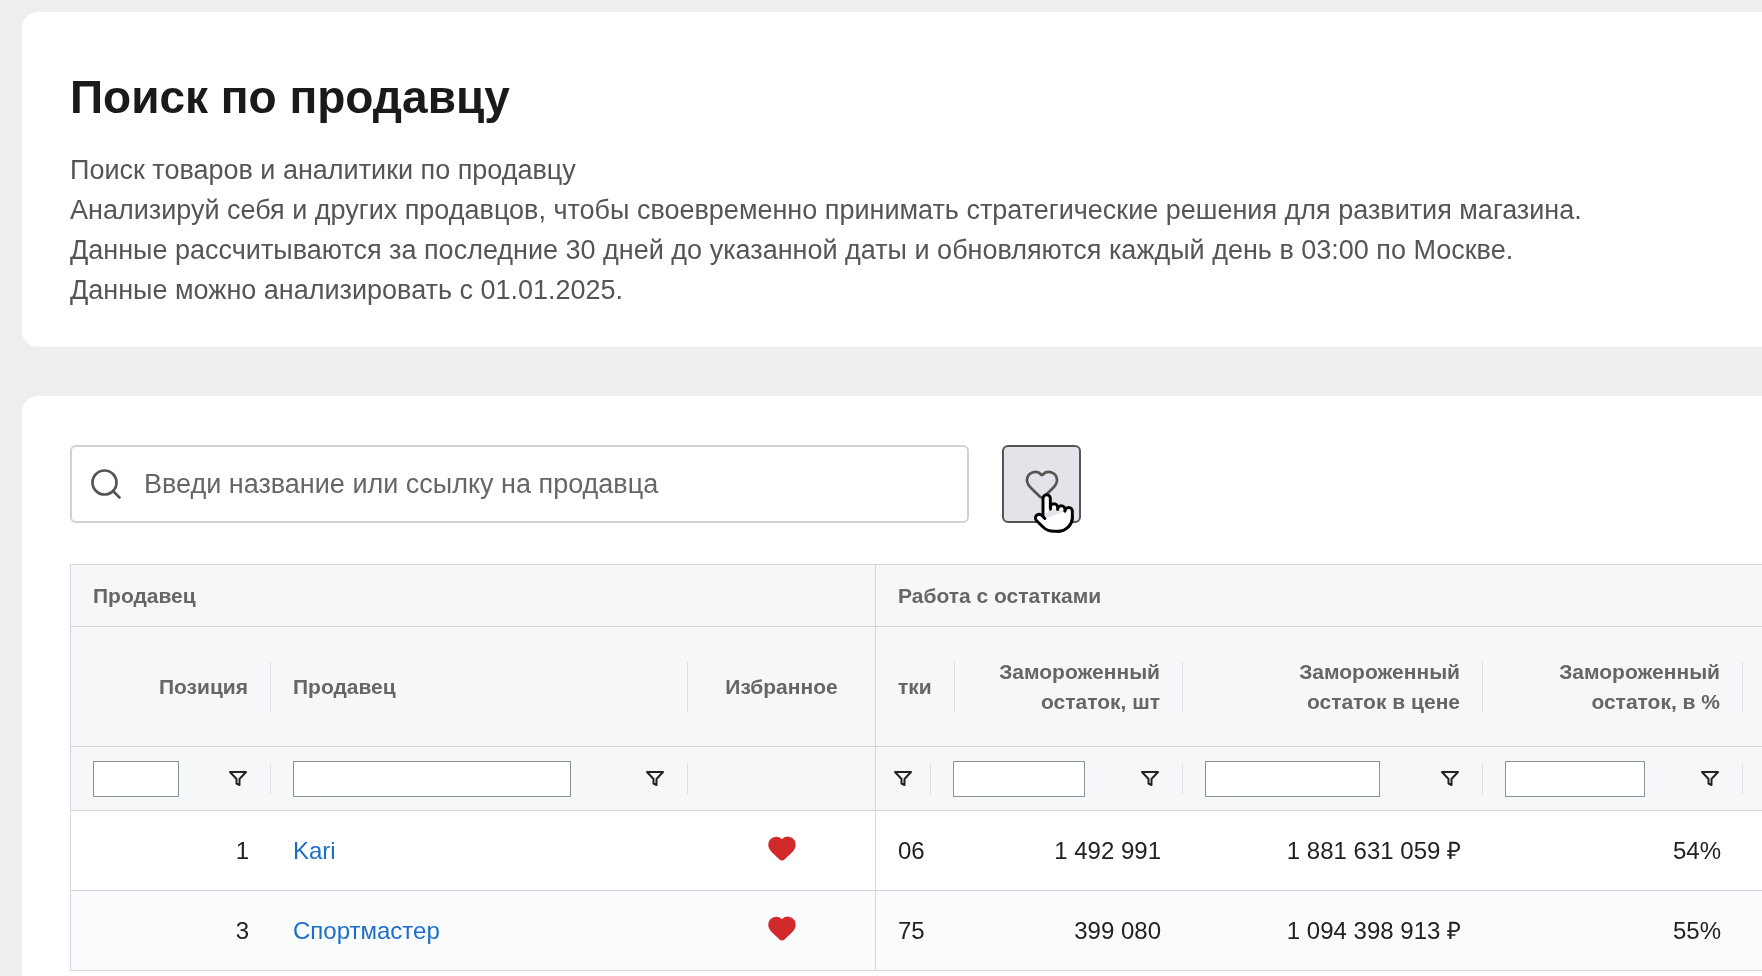 The image size is (1762, 976). What do you see at coordinates (826, 210) in the screenshot?
I see `description-line: Анализируй себя и других продавцов, чтобы своевременно принимать стратегические решения для развития магазина.` at bounding box center [826, 210].